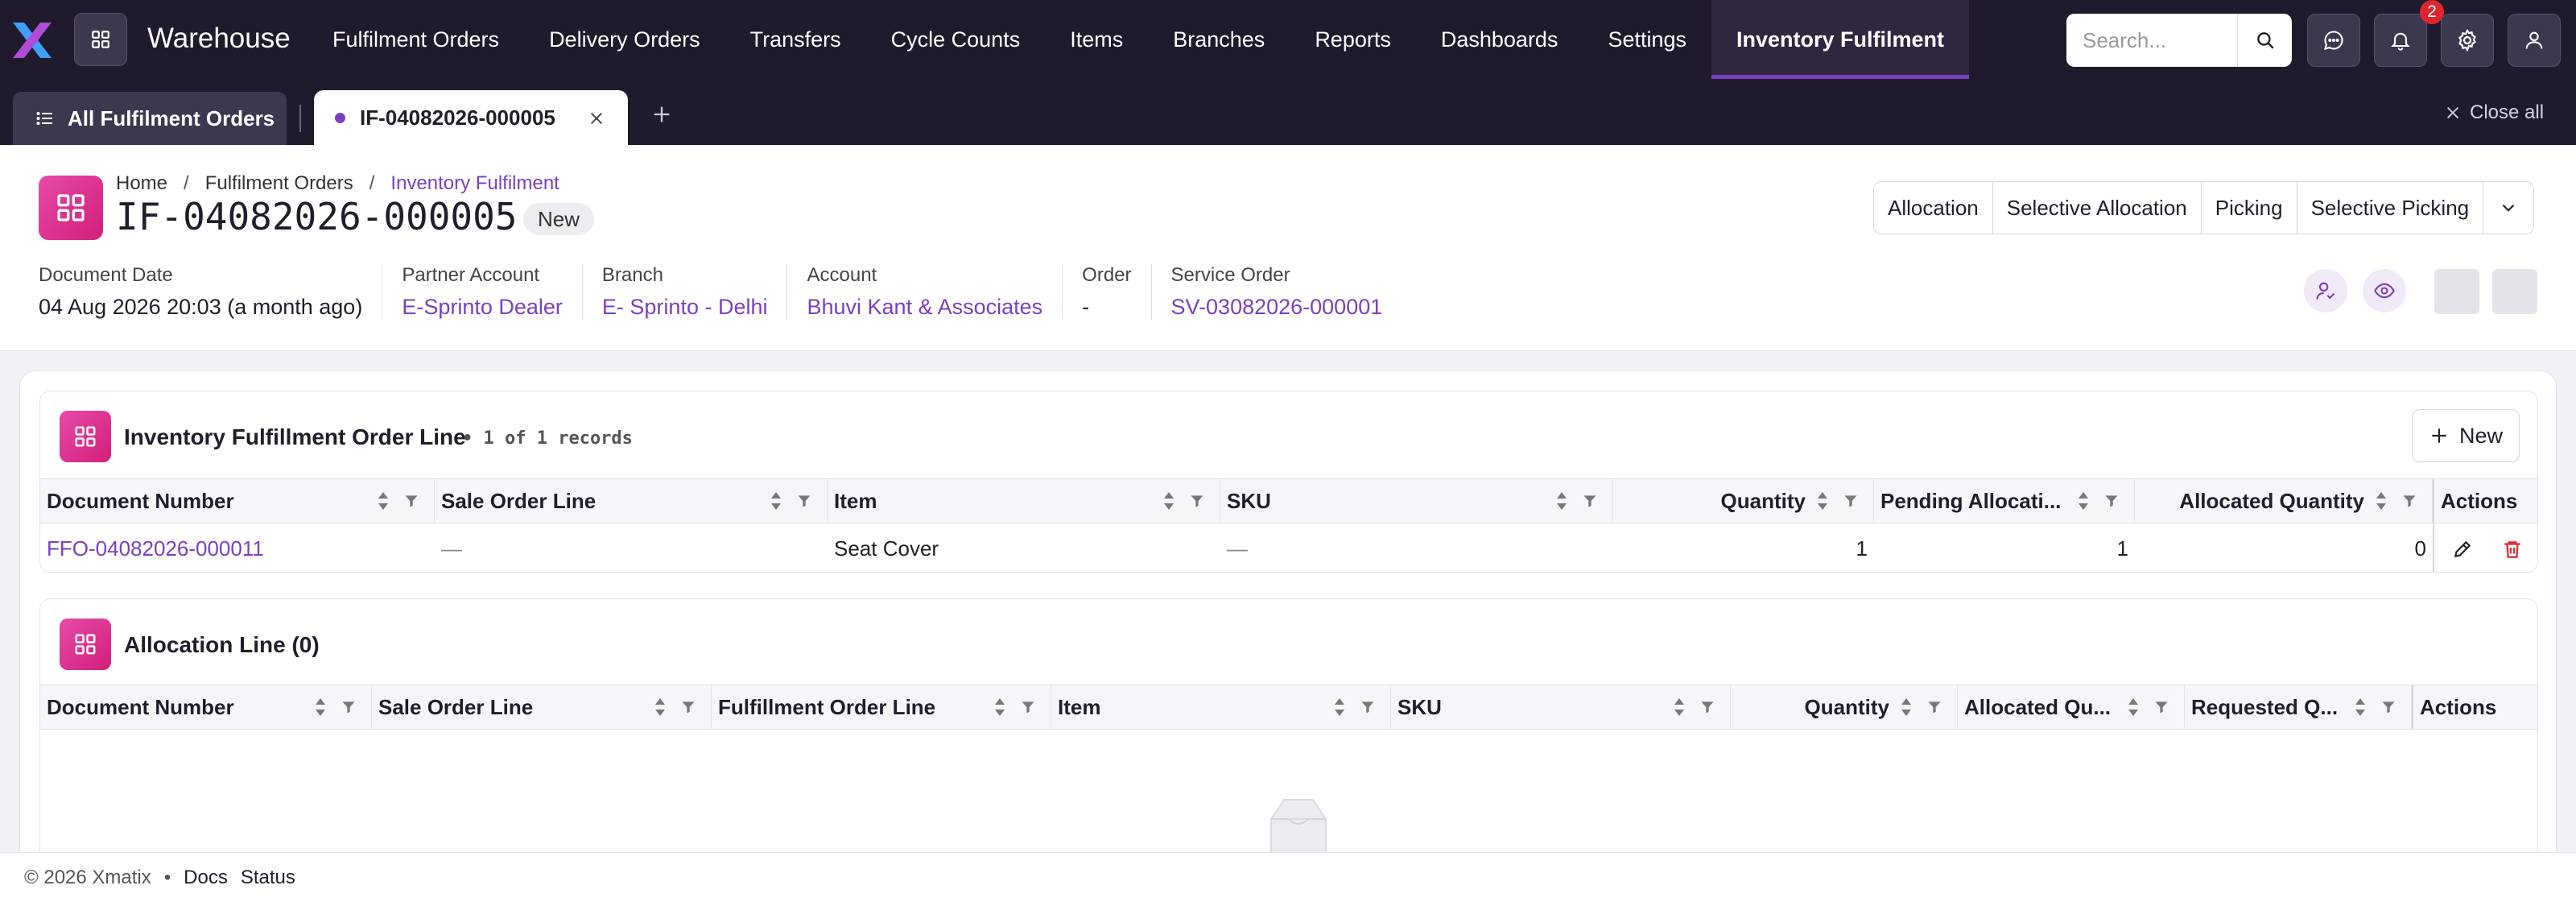 This screenshot has height=902, width=2576. What do you see at coordinates (317, 216) in the screenshot?
I see `page-title: IF-04082026-000005` at bounding box center [317, 216].